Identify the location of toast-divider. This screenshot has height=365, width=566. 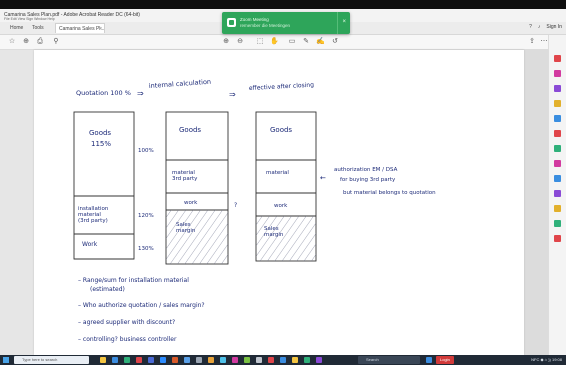
(337, 23).